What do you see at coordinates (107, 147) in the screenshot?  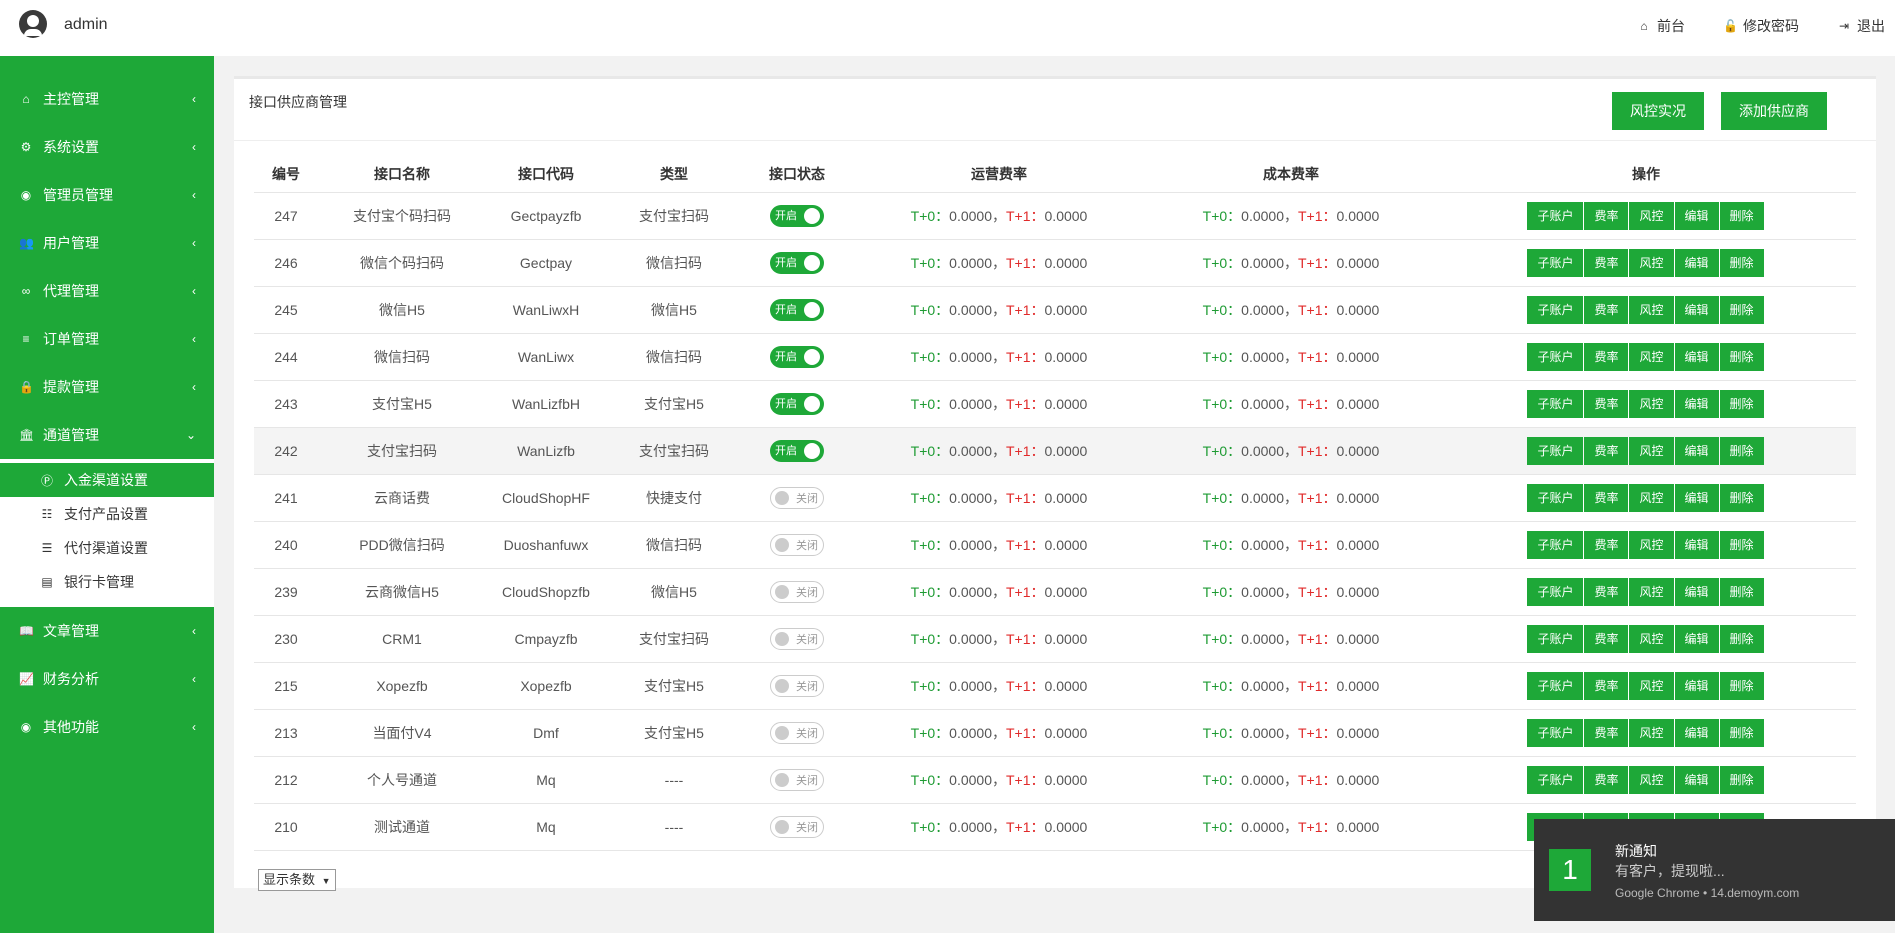 I see `sidebar-item-1: ⚙ 系统设置 ‹` at bounding box center [107, 147].